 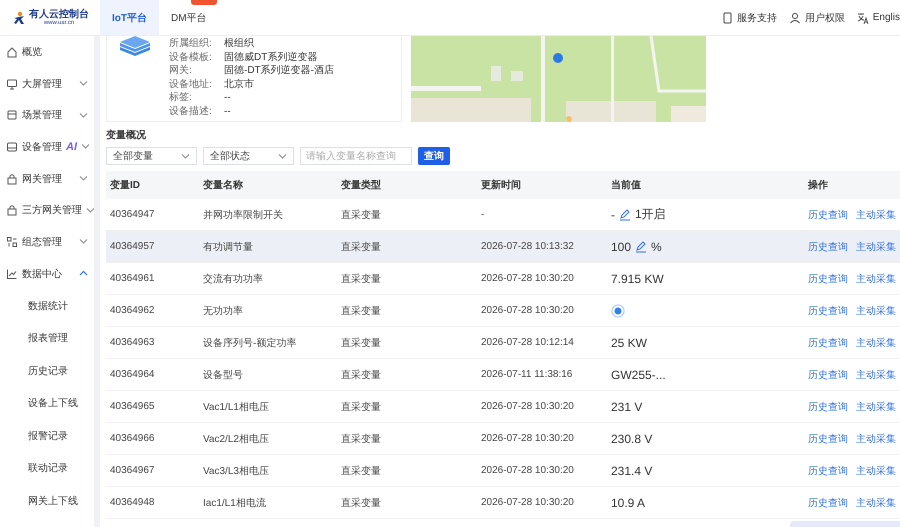 What do you see at coordinates (626, 407) in the screenshot?
I see `current-value: 231 V` at bounding box center [626, 407].